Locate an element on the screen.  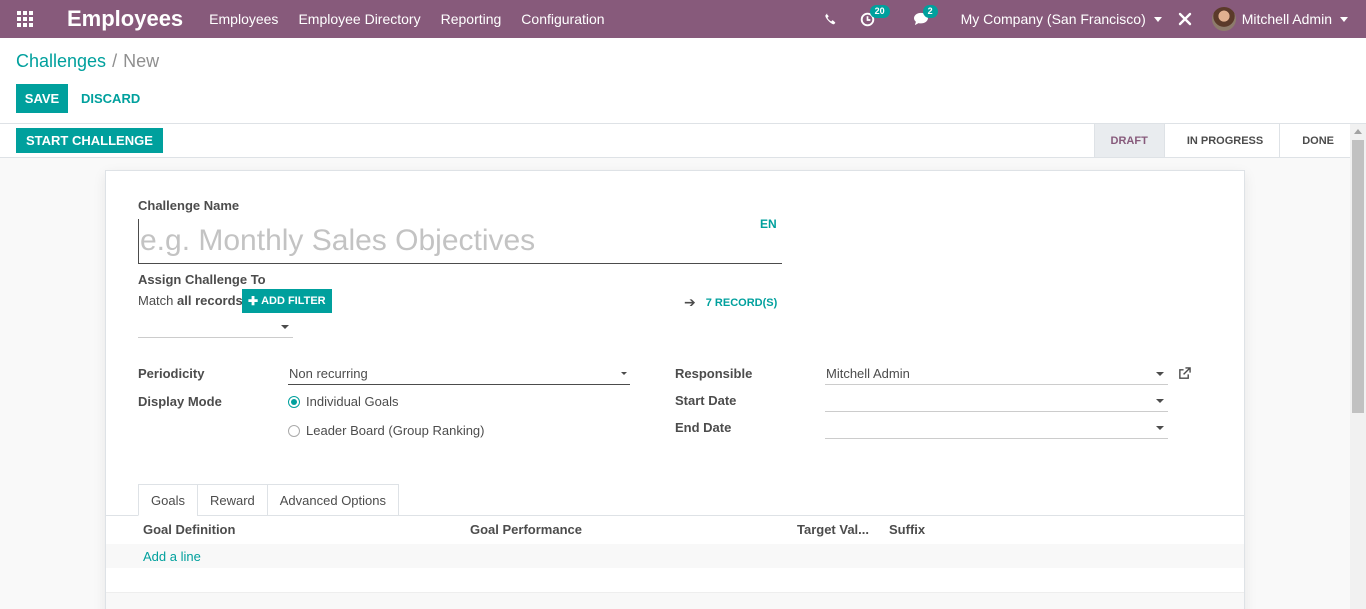
breadcrumb-current: New is located at coordinates (141, 61).